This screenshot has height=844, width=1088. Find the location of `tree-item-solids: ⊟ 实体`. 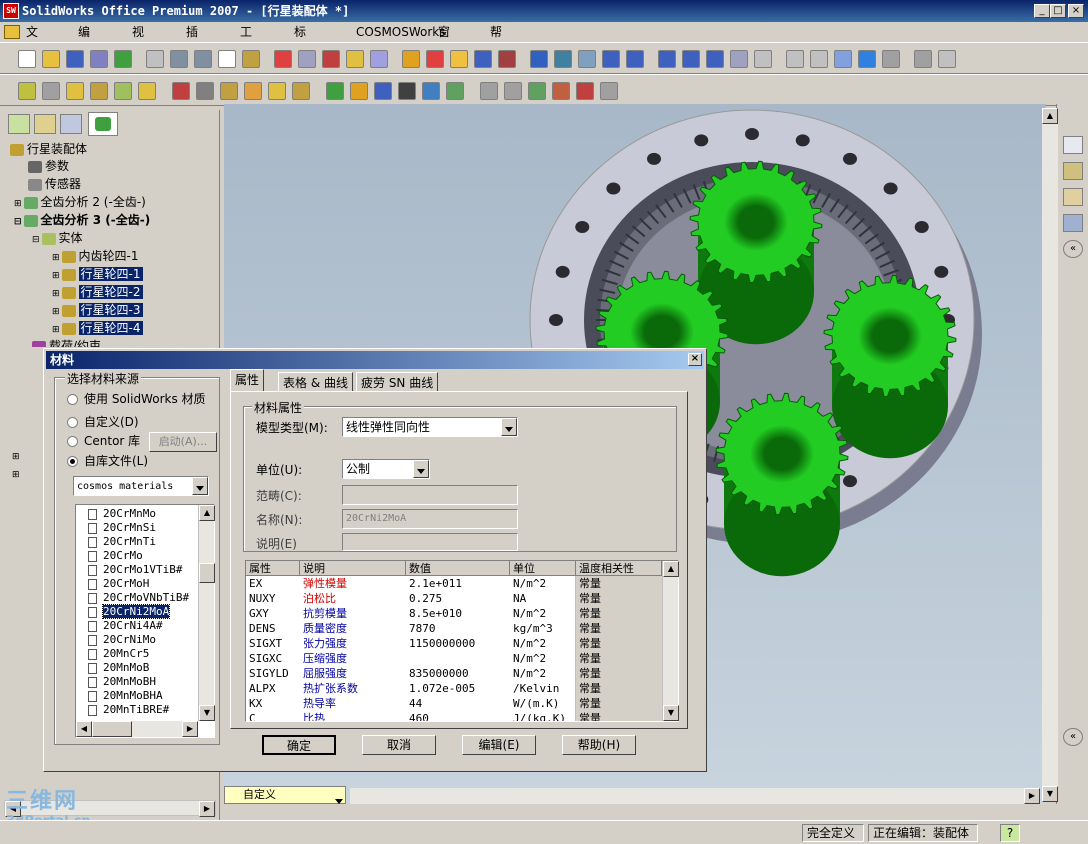

tree-item-solids: ⊟ 实体 is located at coordinates (57, 238).